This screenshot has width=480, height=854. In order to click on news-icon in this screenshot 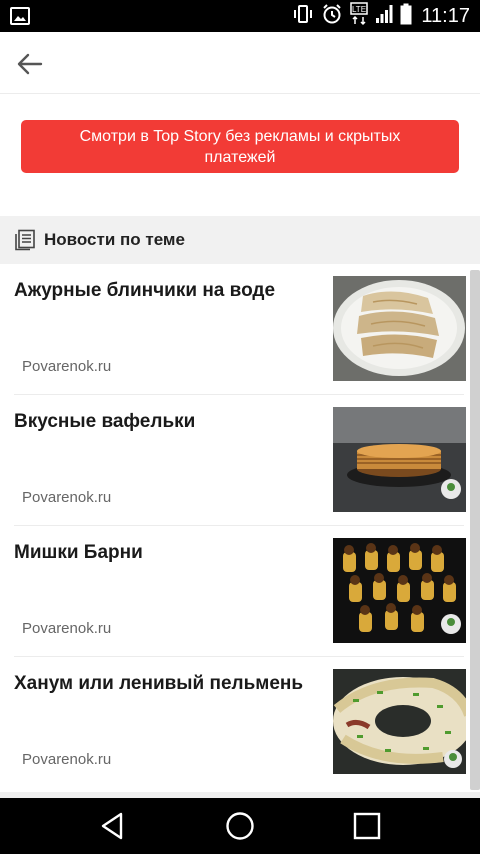, I will do `click(25, 240)`.